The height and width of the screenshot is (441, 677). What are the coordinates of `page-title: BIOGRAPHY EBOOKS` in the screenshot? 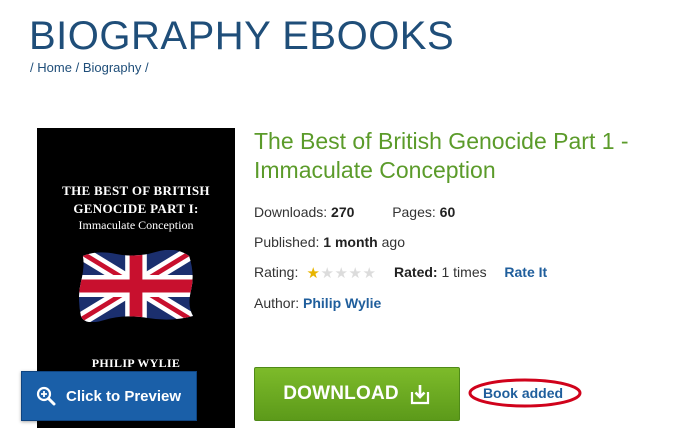 It's located at (242, 36).